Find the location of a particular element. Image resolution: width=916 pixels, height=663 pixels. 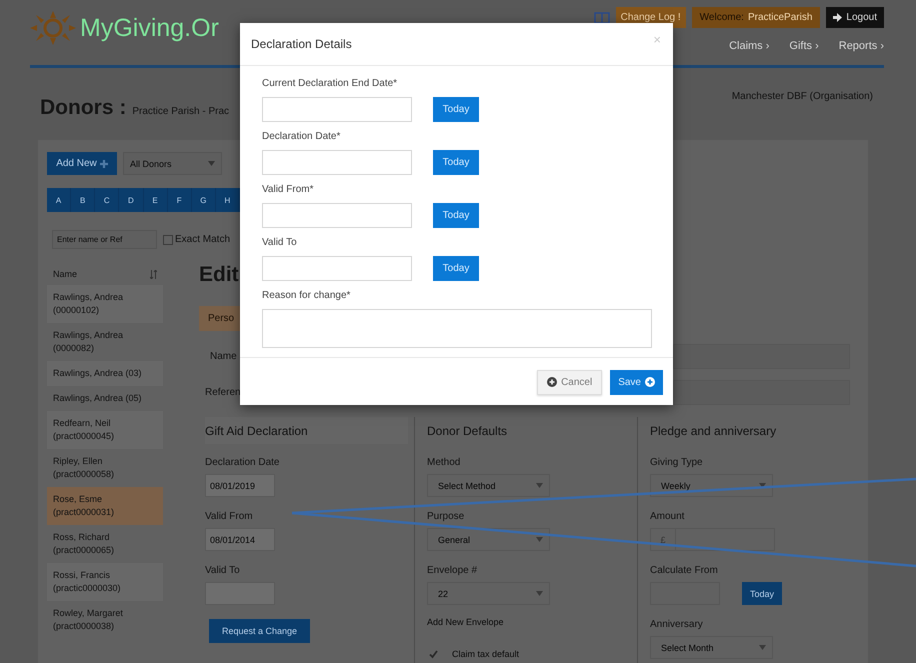

letter-tab: D is located at coordinates (131, 200).